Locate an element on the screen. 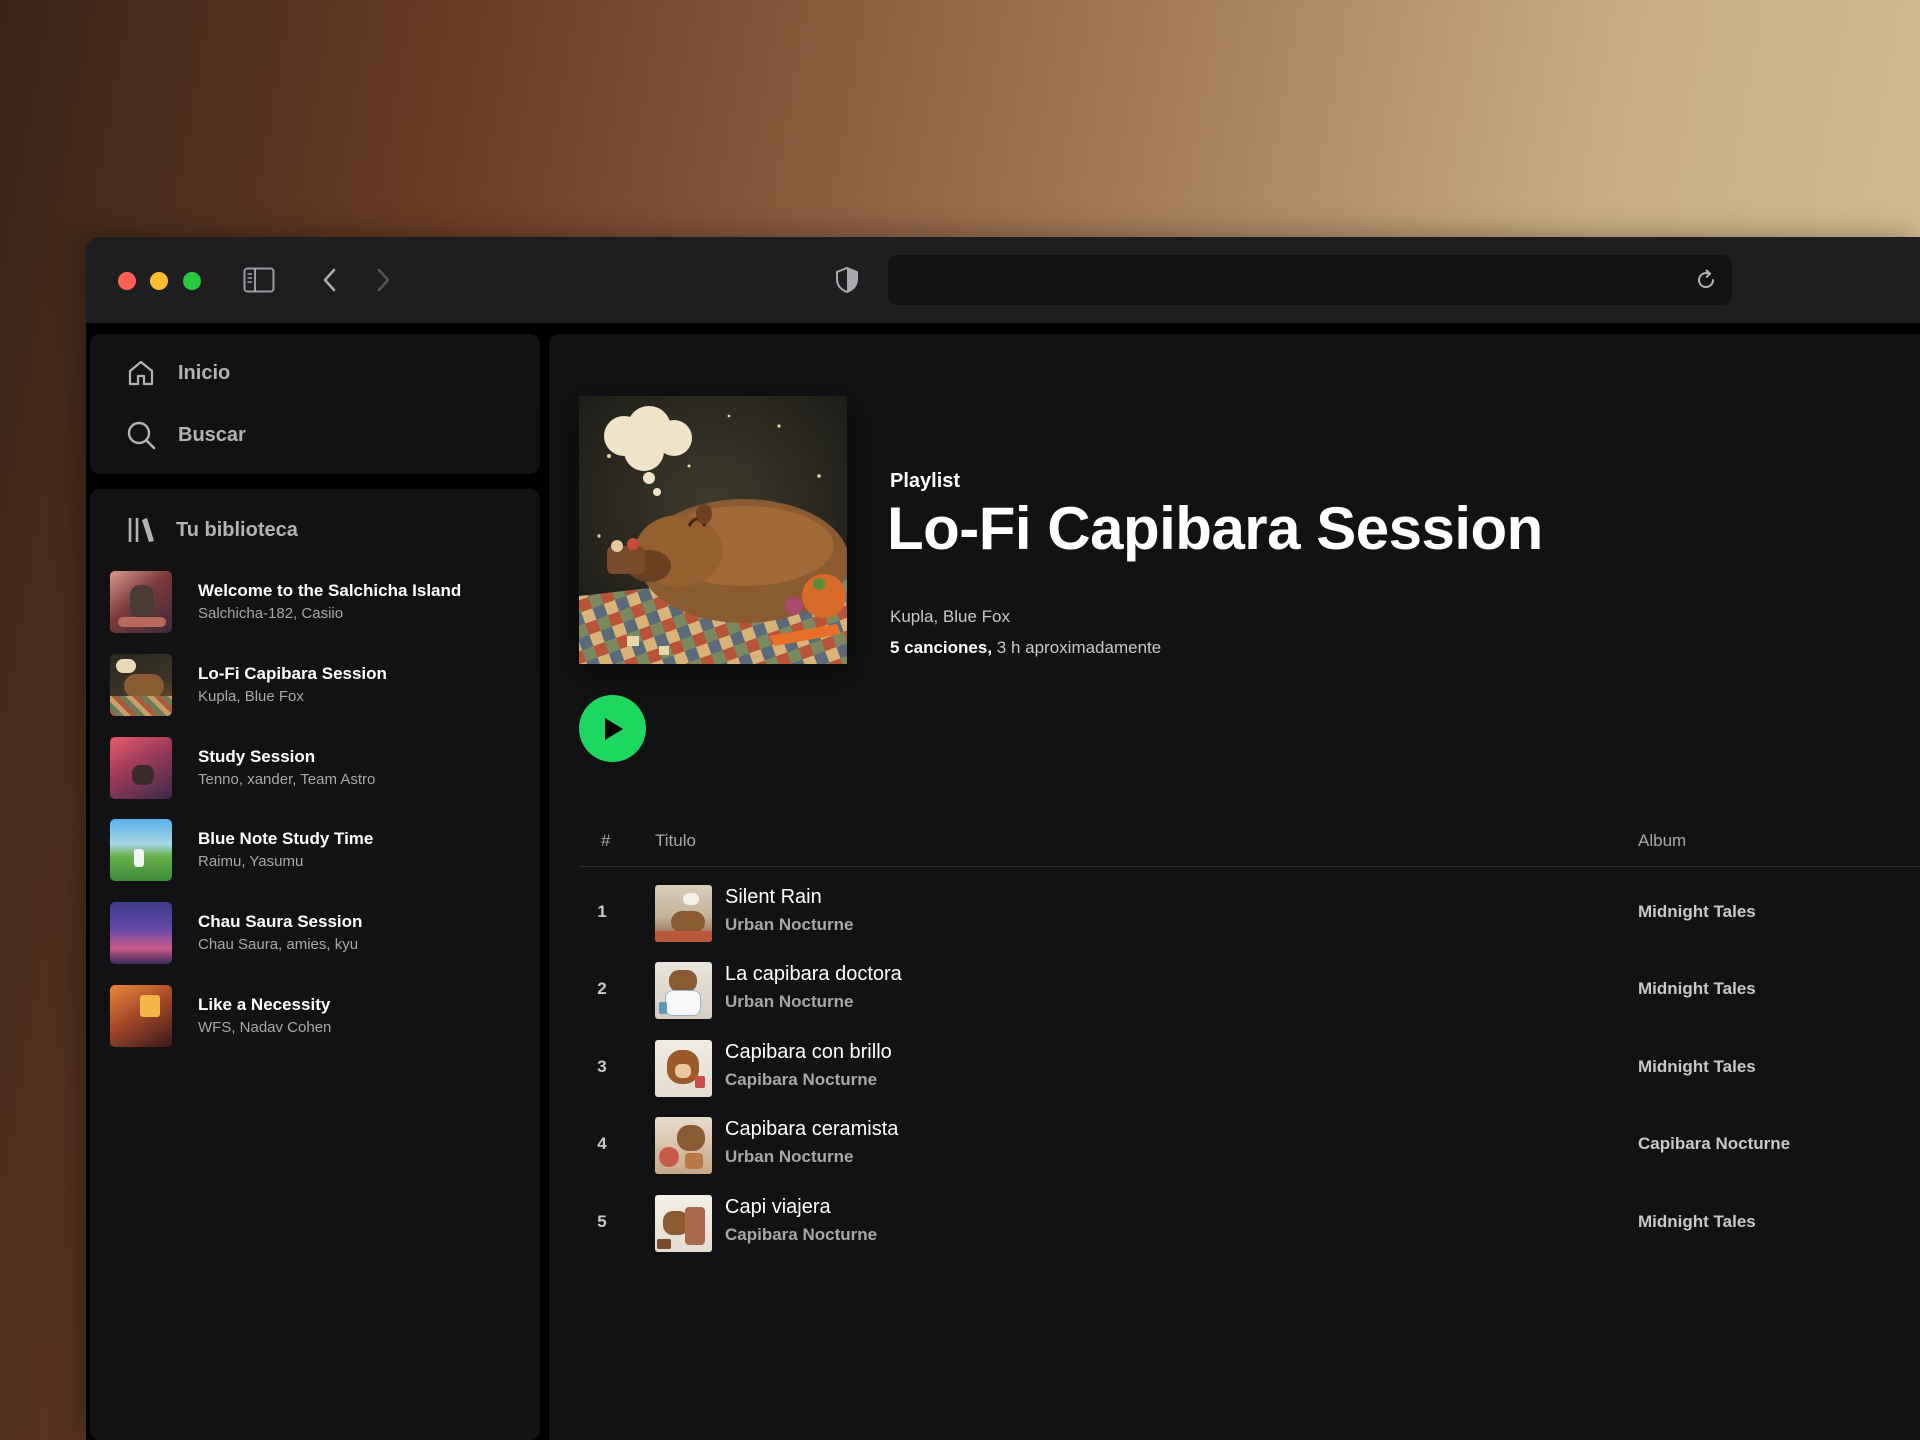 This screenshot has width=1920, height=1440. library-item-subtitle: Salchicha-182, Casiio is located at coordinates (271, 613).